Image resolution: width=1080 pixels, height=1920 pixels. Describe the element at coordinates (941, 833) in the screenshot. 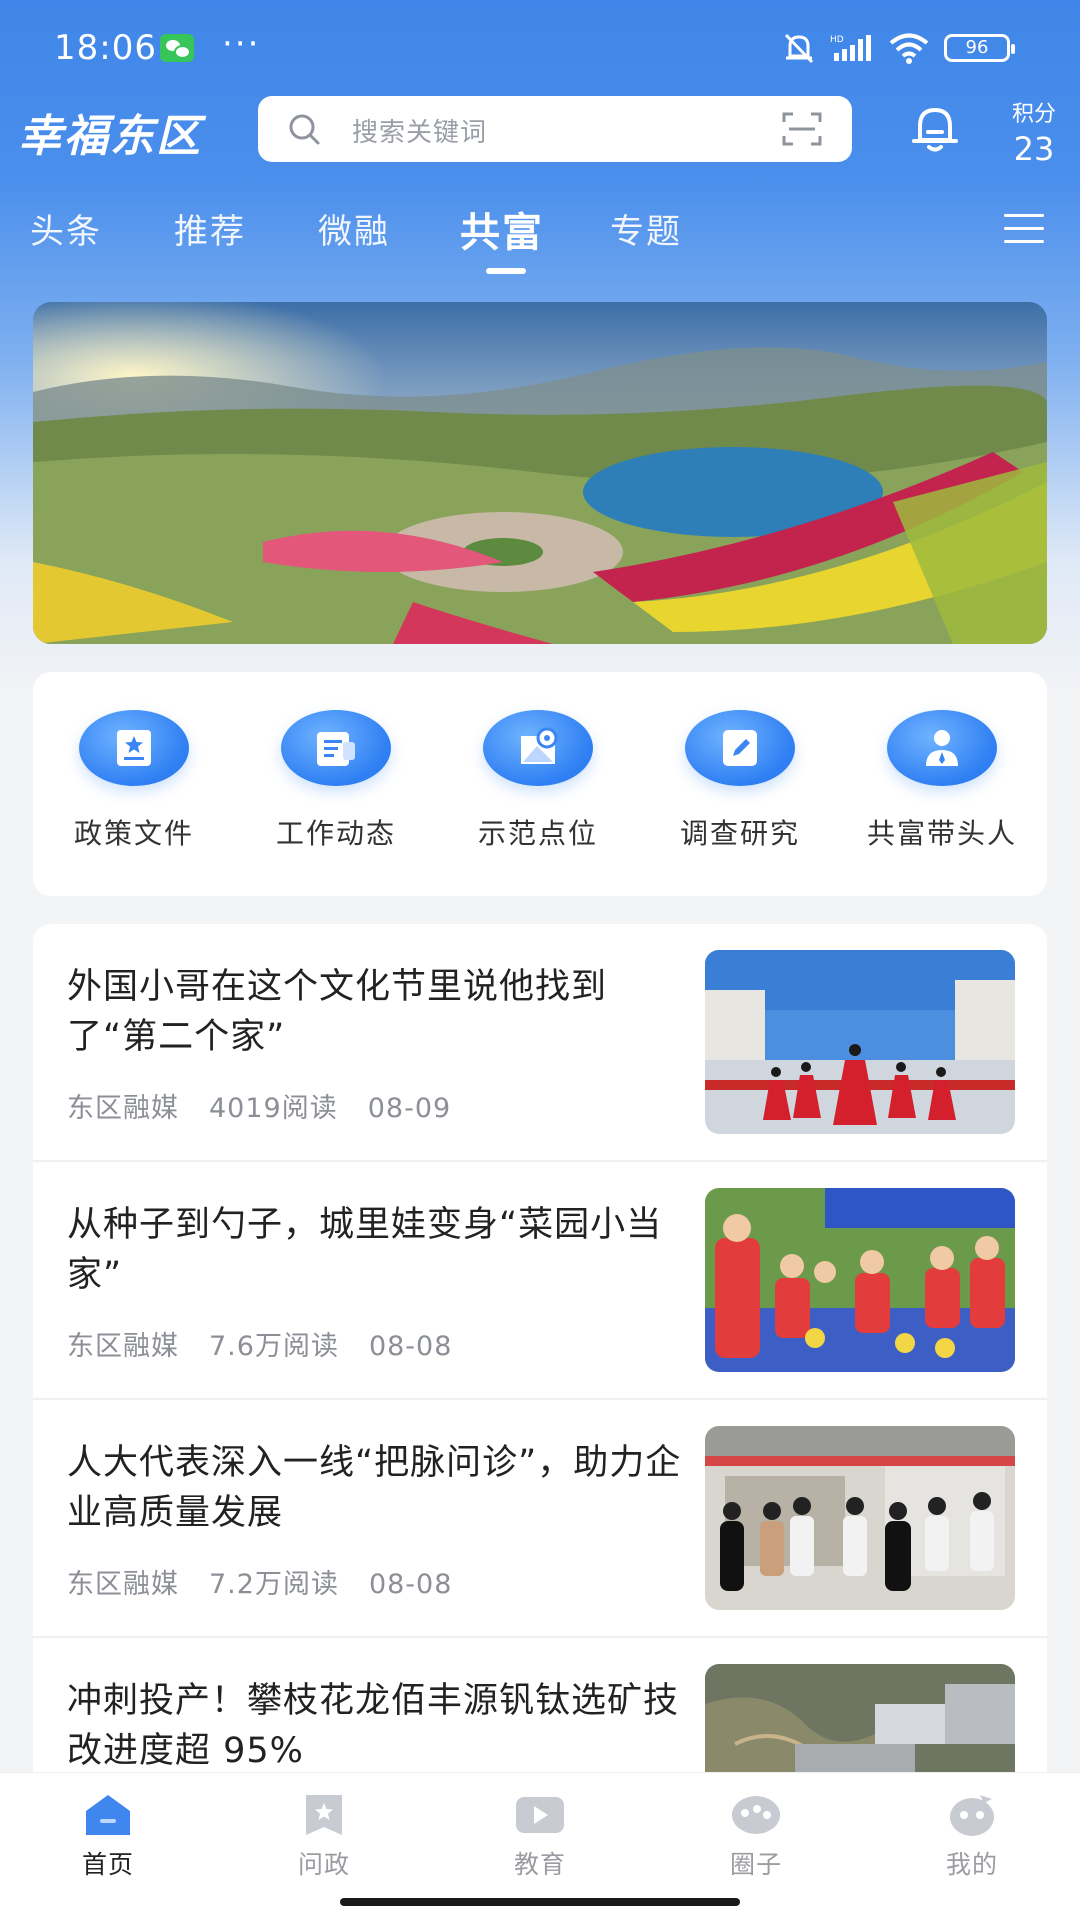

I see `quick-link-label: 共富带头人` at that location.